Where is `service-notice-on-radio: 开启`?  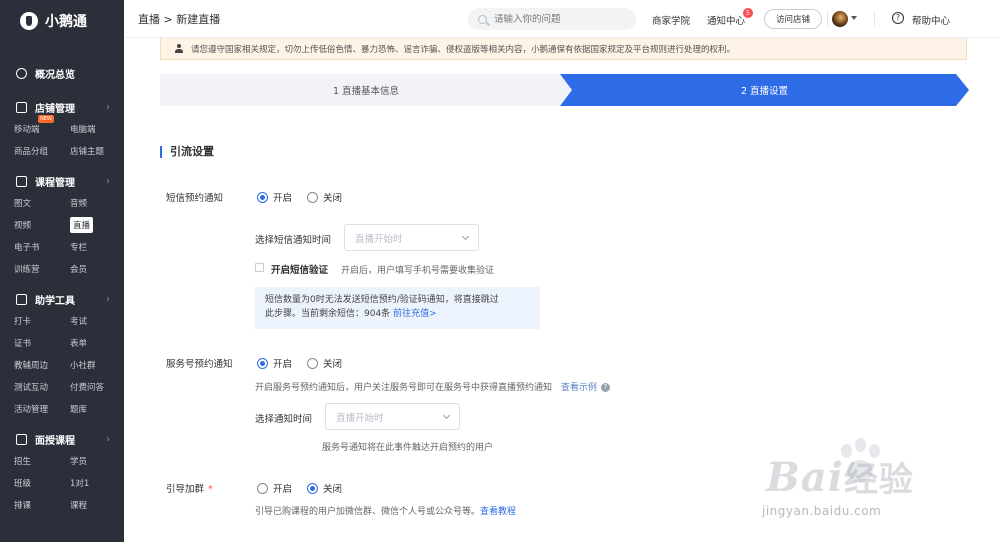
service-notice-on-radio: 开启 is located at coordinates (274, 363).